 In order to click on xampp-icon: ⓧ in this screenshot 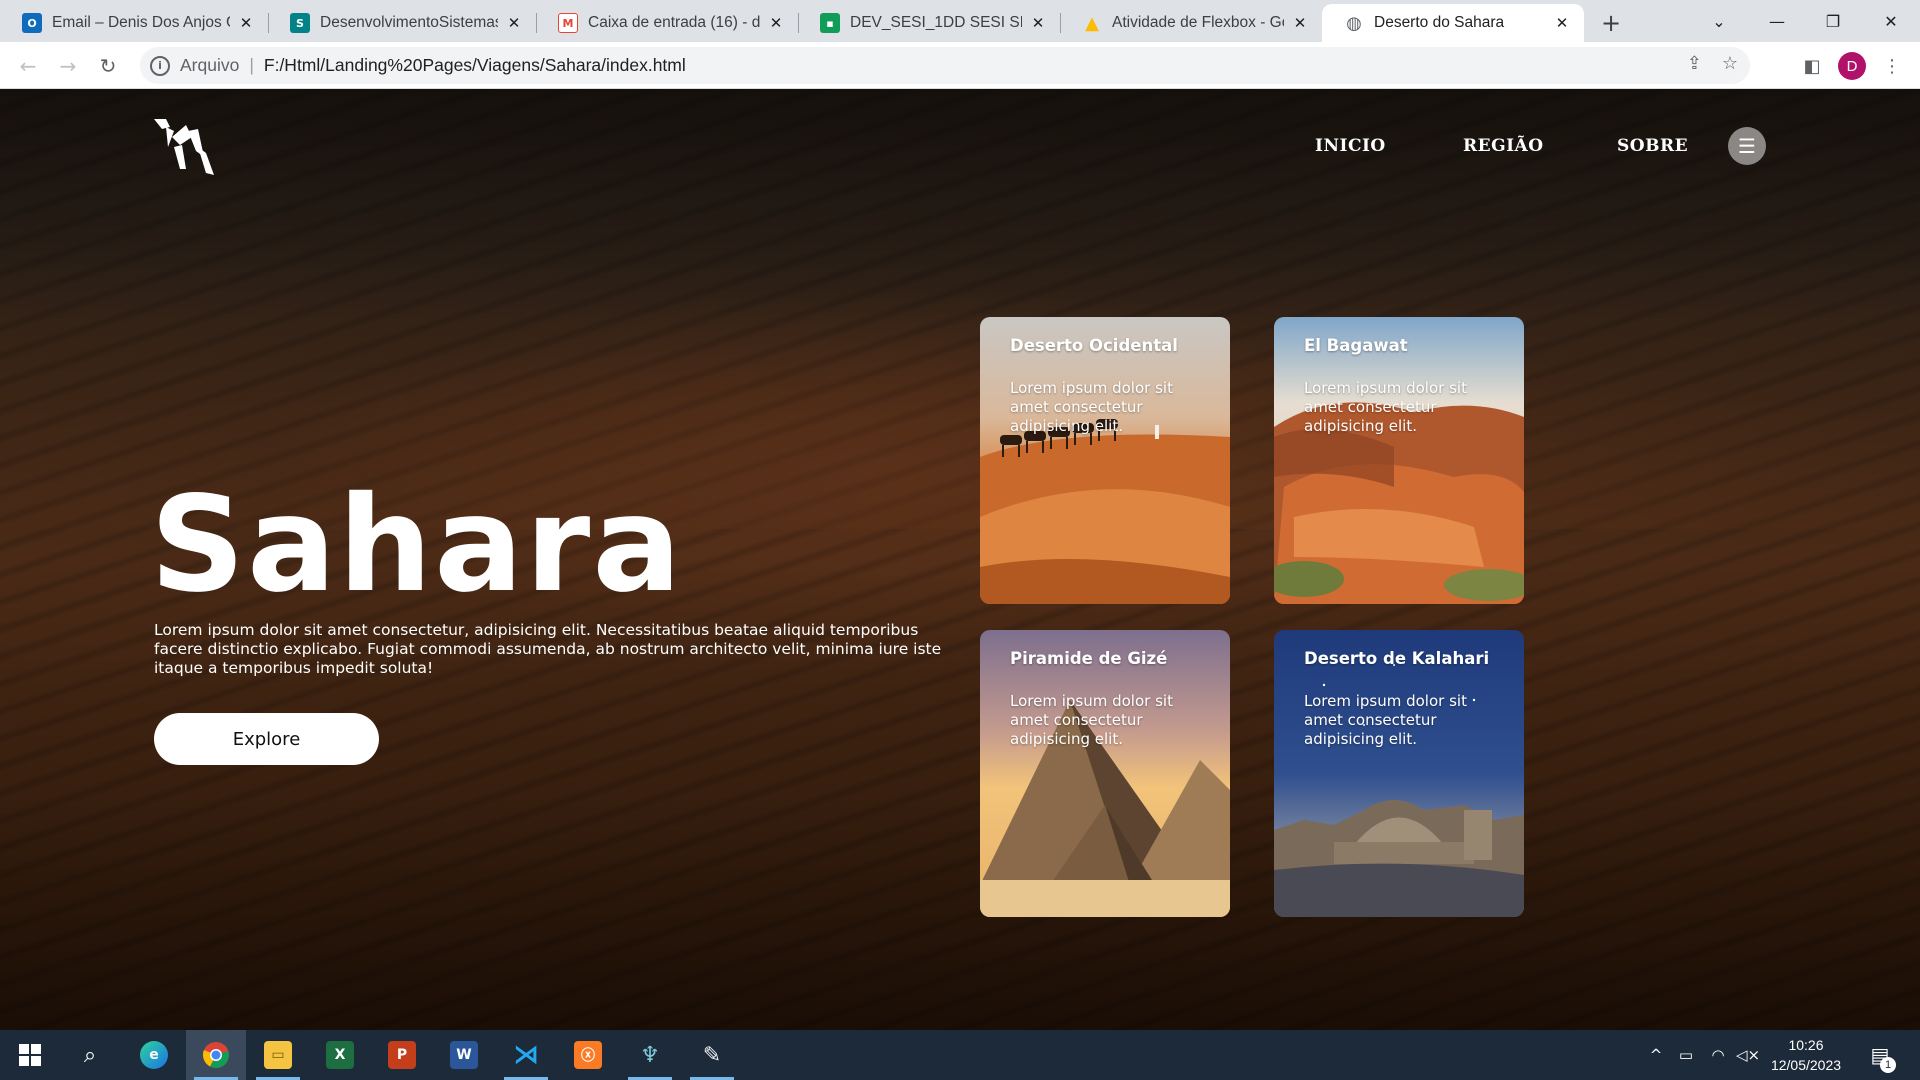, I will do `click(588, 1055)`.